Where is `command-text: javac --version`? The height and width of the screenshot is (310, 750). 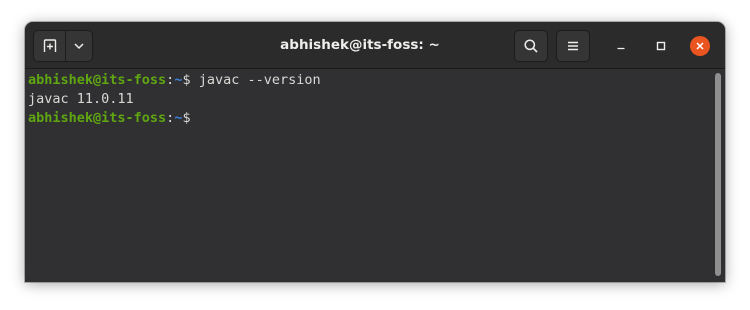 command-text: javac --version is located at coordinates (259, 80).